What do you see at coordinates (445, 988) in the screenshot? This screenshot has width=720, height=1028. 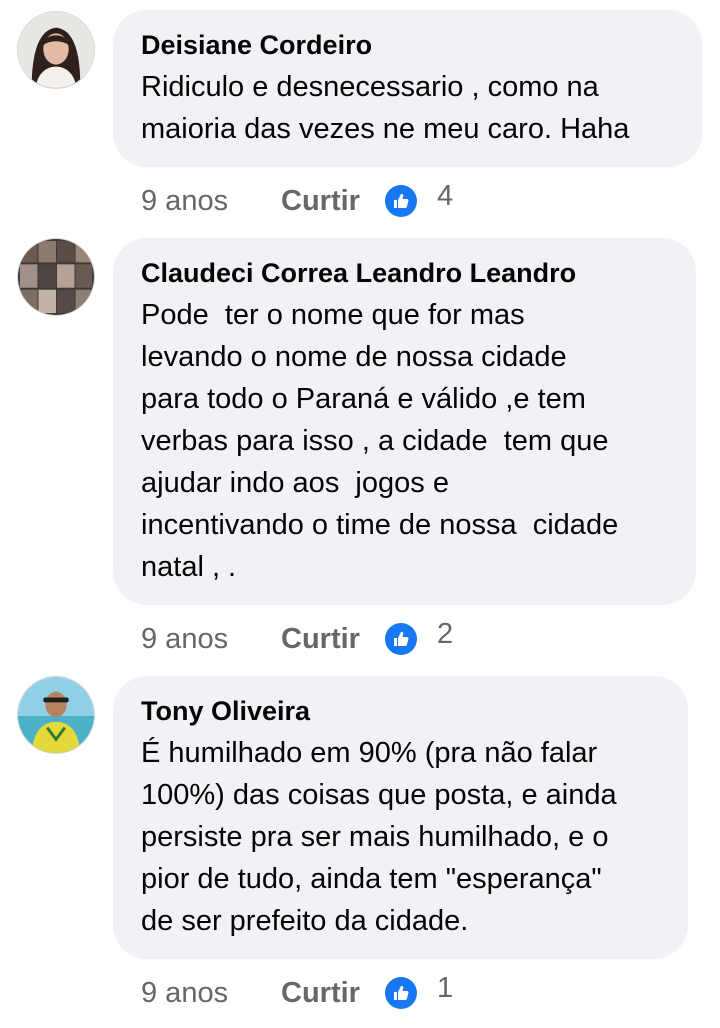 I see `reaction-count: 1` at bounding box center [445, 988].